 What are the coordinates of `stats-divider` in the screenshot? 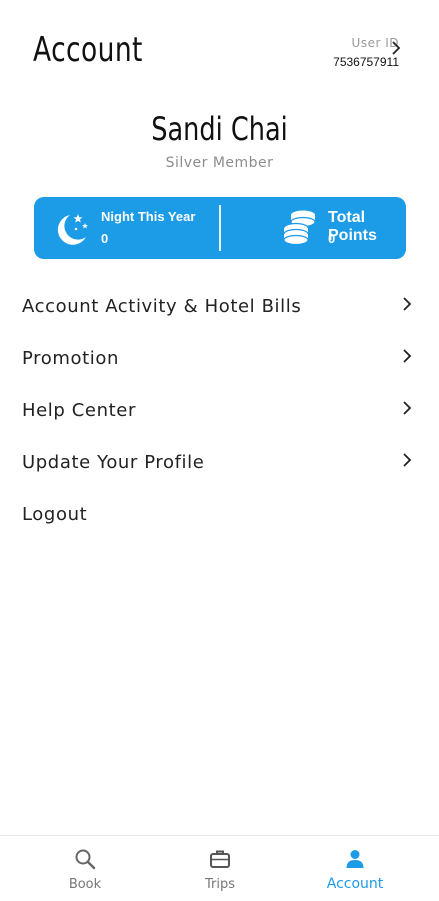 It's located at (220, 228).